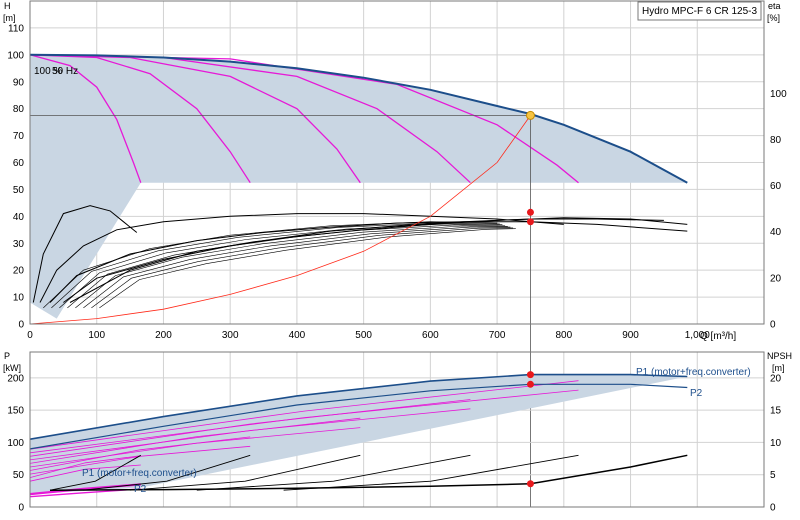  Describe the element at coordinates (9, 18) in the screenshot. I see `top-left-axis-label-unit: [m]` at that location.